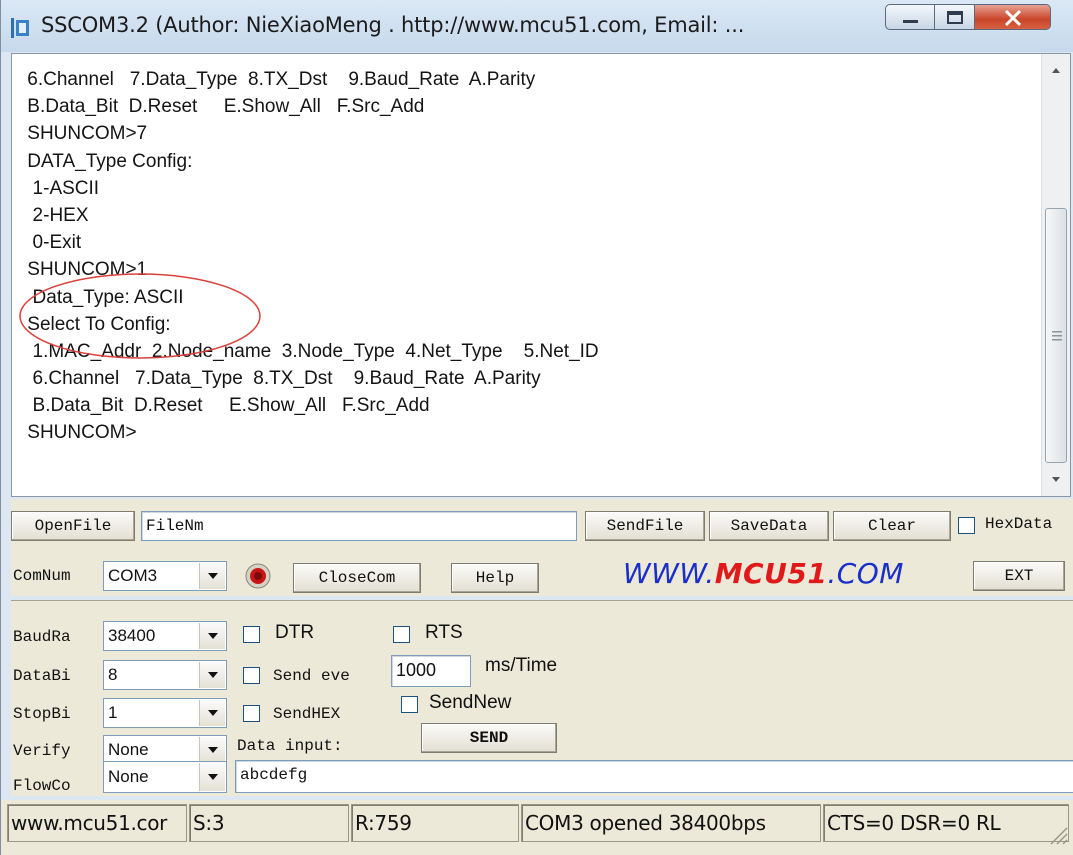 This screenshot has height=855, width=1073. Describe the element at coordinates (1019, 576) in the screenshot. I see `ext-button: EXT` at that location.